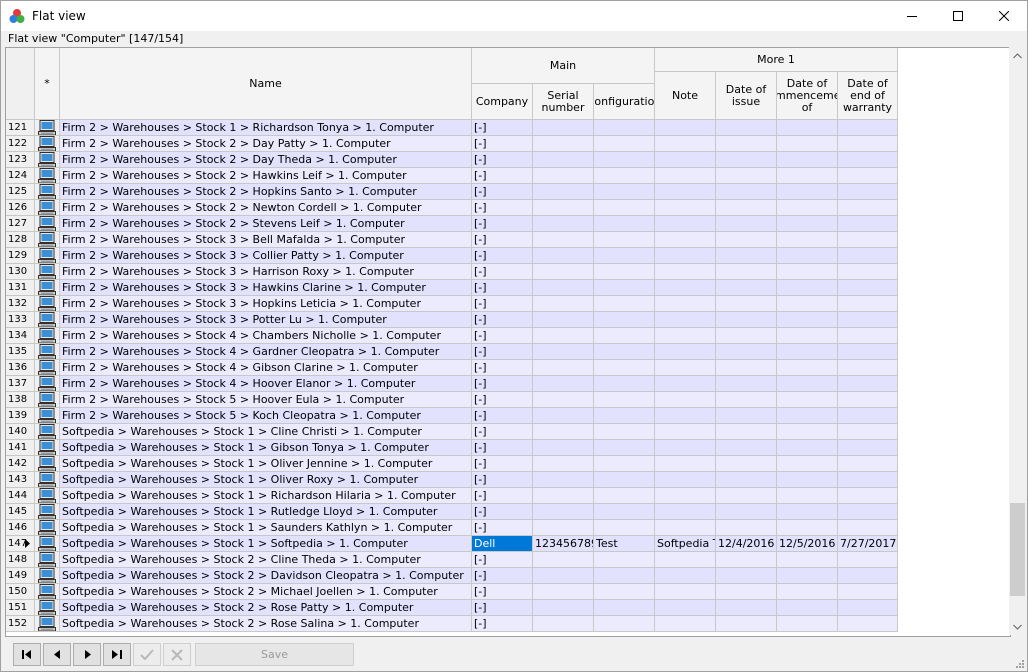 The image size is (1028, 672). What do you see at coordinates (746, 544) in the screenshot?
I see `date-of-issue-cell: 12/4/2016` at bounding box center [746, 544].